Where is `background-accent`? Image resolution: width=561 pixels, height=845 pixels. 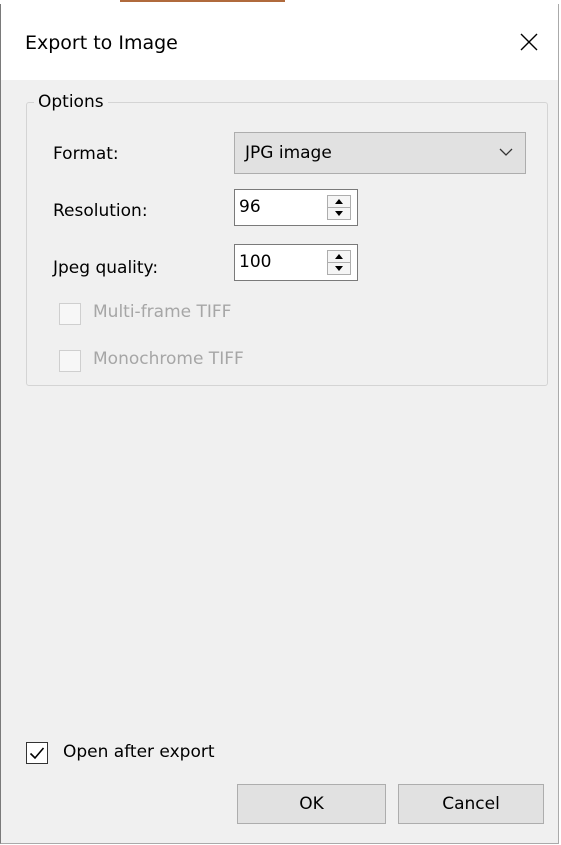 background-accent is located at coordinates (202, 1).